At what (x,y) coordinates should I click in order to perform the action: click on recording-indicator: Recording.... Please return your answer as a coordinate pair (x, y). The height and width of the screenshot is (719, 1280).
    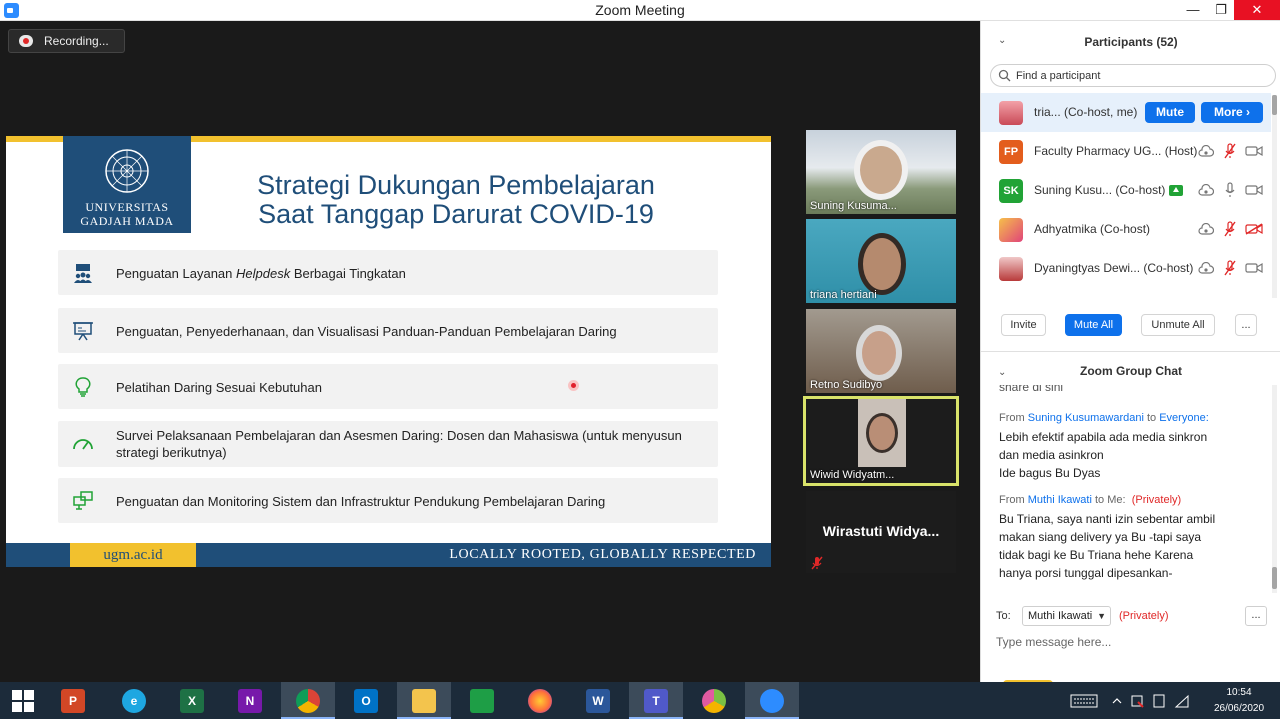
    Looking at the image, I should click on (66, 41).